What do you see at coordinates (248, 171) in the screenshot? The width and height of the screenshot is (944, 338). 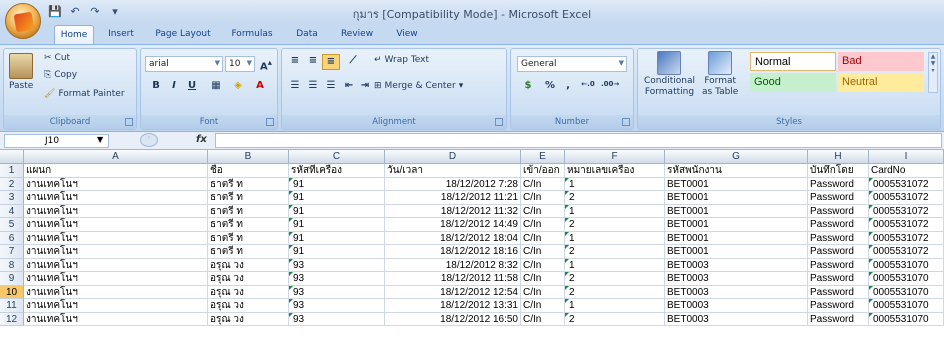 I see `header-cell: ชื่อ` at bounding box center [248, 171].